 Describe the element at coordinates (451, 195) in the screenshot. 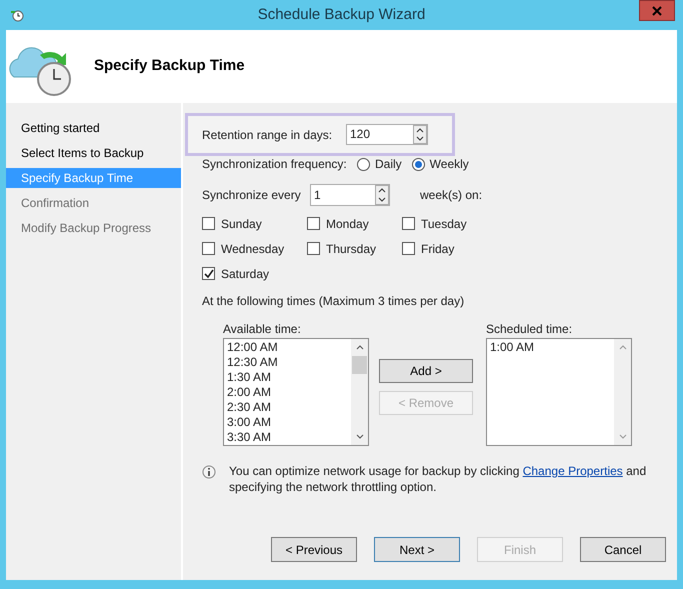

I see `field-label: week(s) on:` at that location.